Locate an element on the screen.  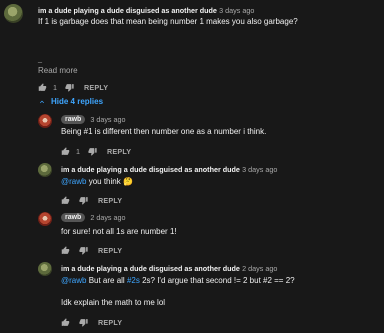
chevron-up-icon is located at coordinates (42, 101).